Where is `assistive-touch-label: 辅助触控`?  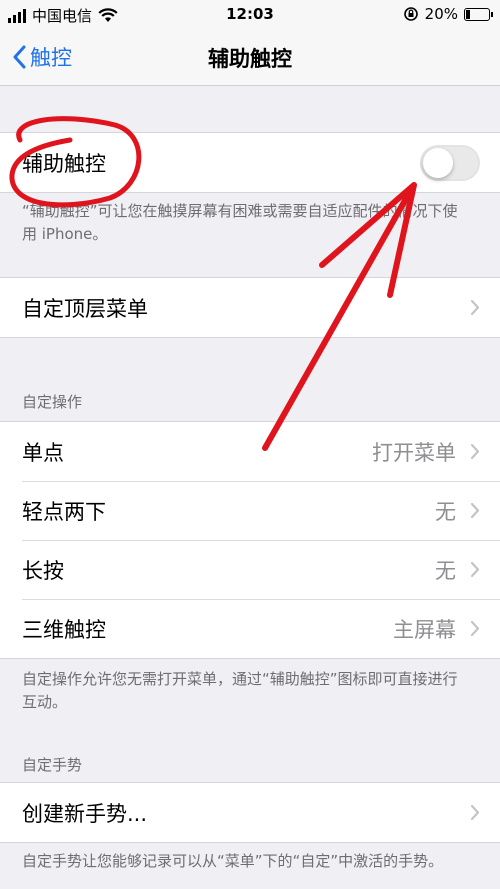
assistive-touch-label: 辅助触控 is located at coordinates (64, 163).